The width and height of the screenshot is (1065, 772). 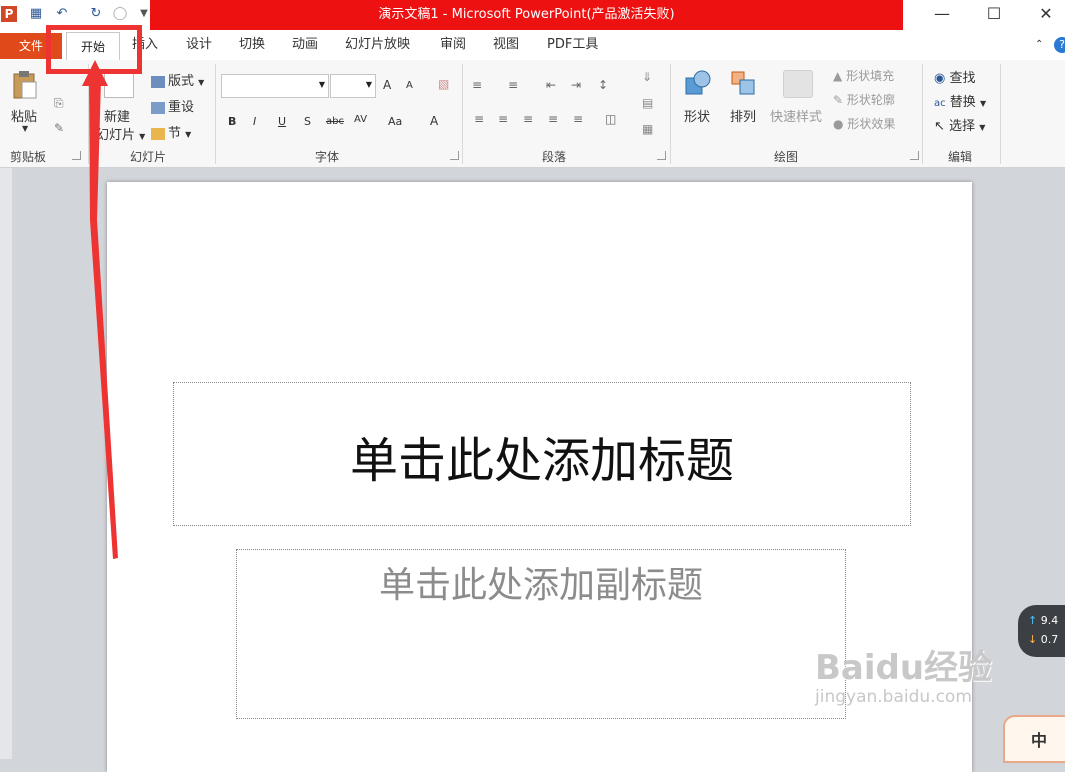 I want to click on select-button: ↖ 选择 ▼, so click(x=959, y=124).